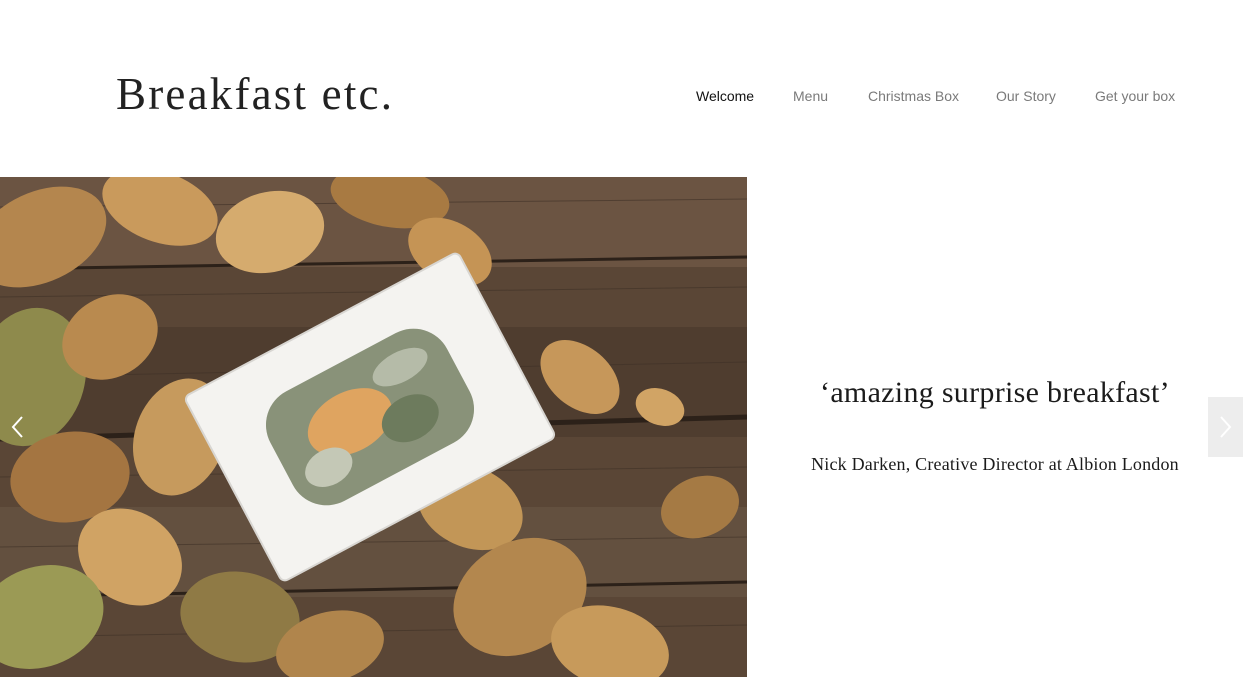 The width and height of the screenshot is (1243, 699). I want to click on slideshow-next-button, so click(1225, 427).